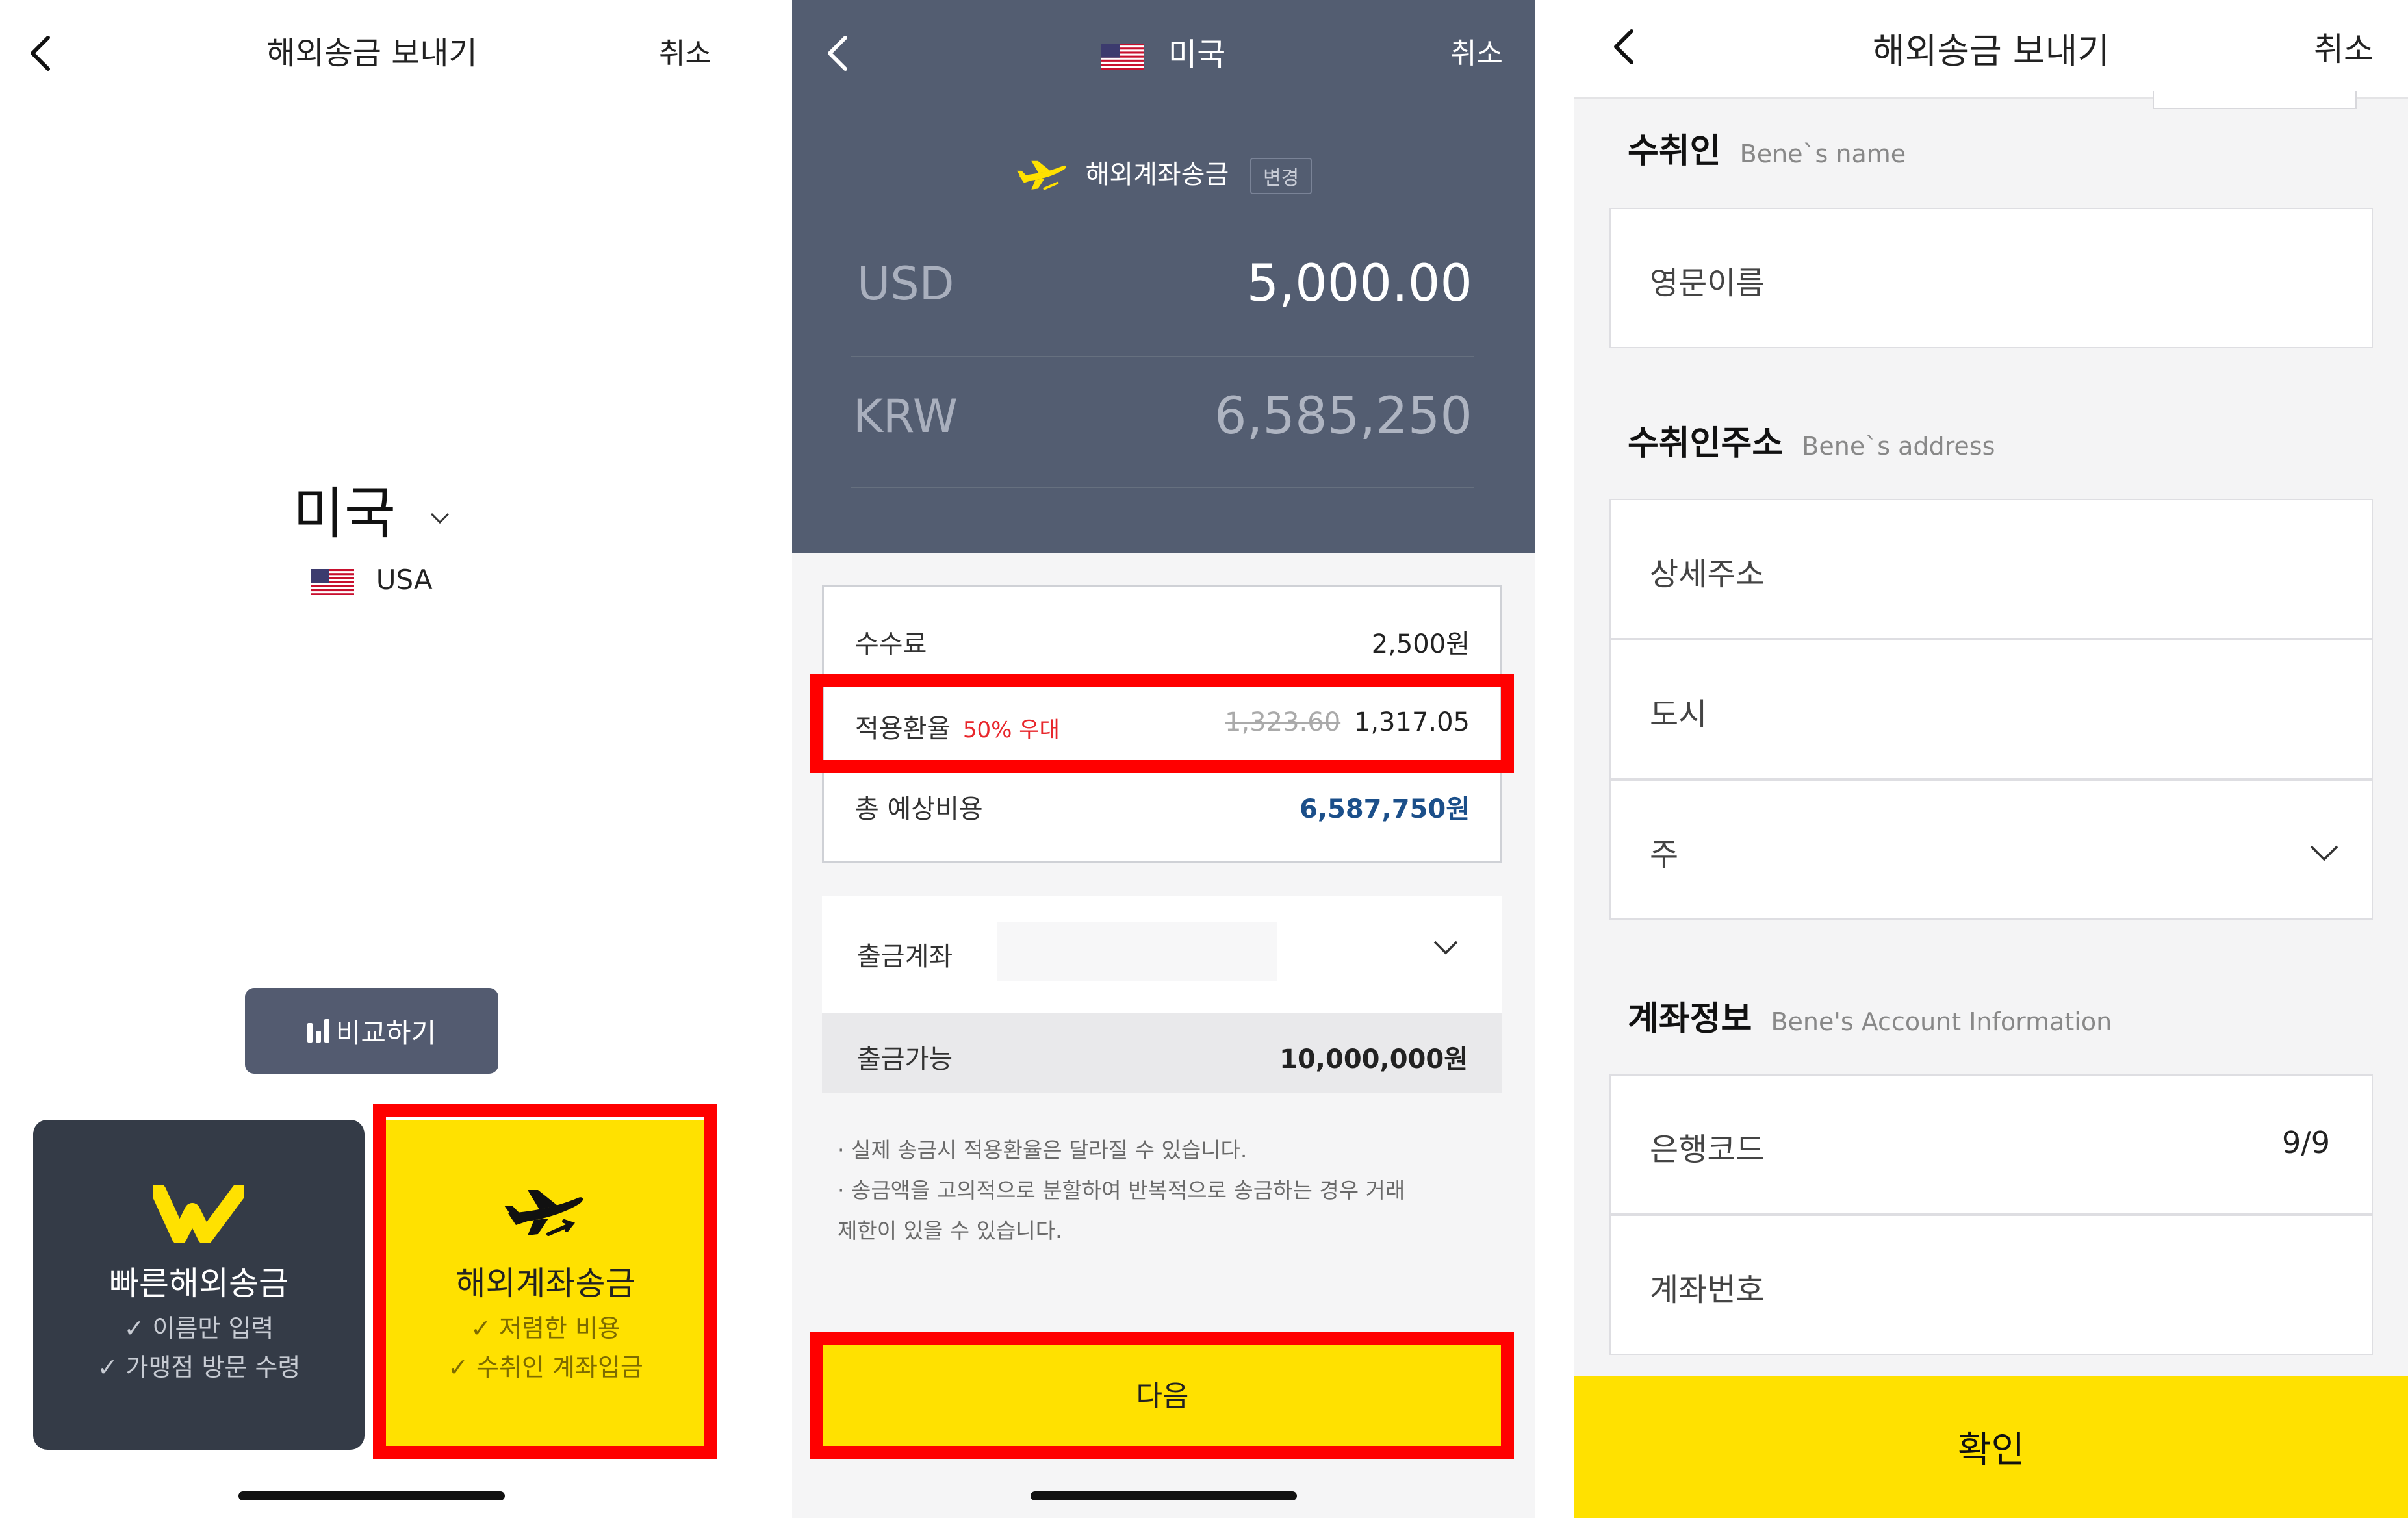 The height and width of the screenshot is (1518, 2408). Describe the element at coordinates (2255, 100) in the screenshot. I see `partial-field` at that location.